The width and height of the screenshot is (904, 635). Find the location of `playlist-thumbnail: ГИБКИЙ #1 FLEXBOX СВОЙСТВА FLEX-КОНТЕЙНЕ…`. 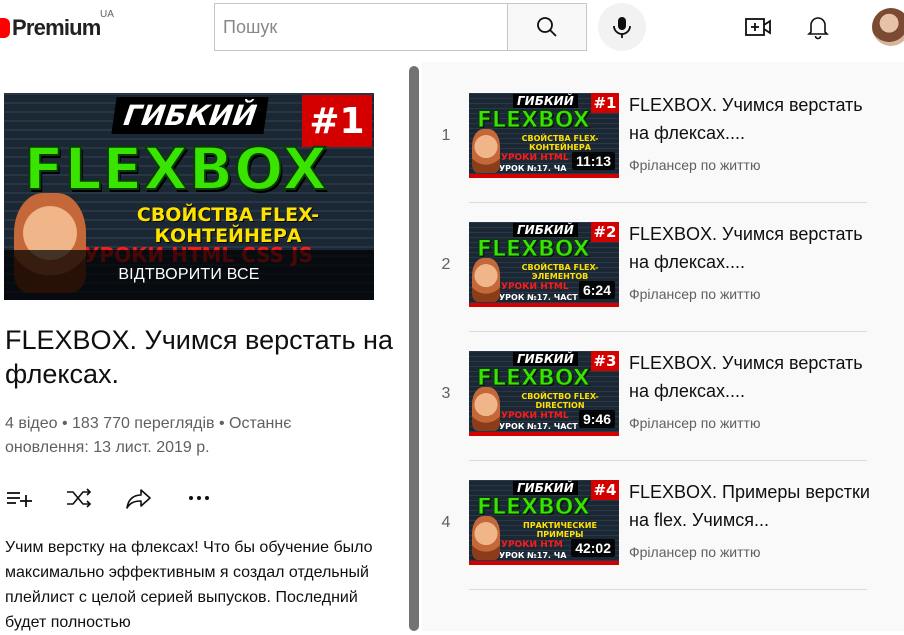

playlist-thumbnail: ГИБКИЙ #1 FLEXBOX СВОЙСТВА FLEX-КОНТЕЙНЕ… is located at coordinates (189, 196).